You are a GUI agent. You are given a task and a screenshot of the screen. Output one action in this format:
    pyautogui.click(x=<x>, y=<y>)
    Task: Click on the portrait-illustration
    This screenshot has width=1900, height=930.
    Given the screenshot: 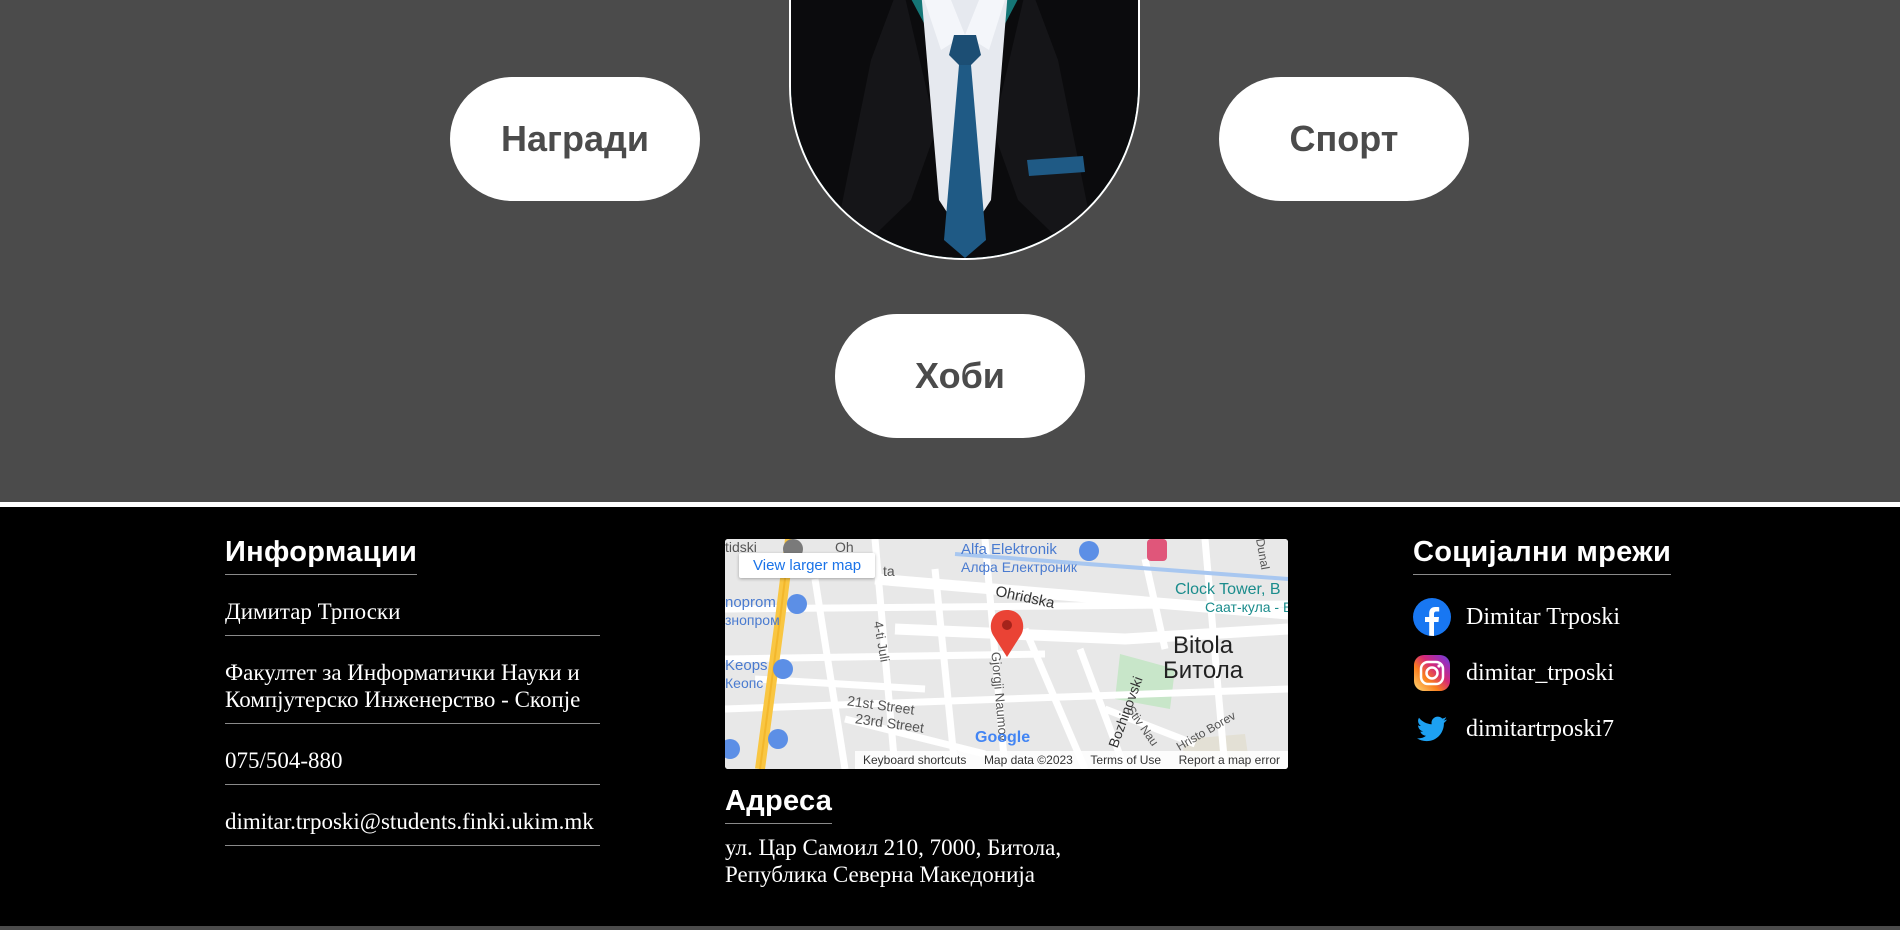 What is the action you would take?
    pyautogui.click(x=964, y=129)
    